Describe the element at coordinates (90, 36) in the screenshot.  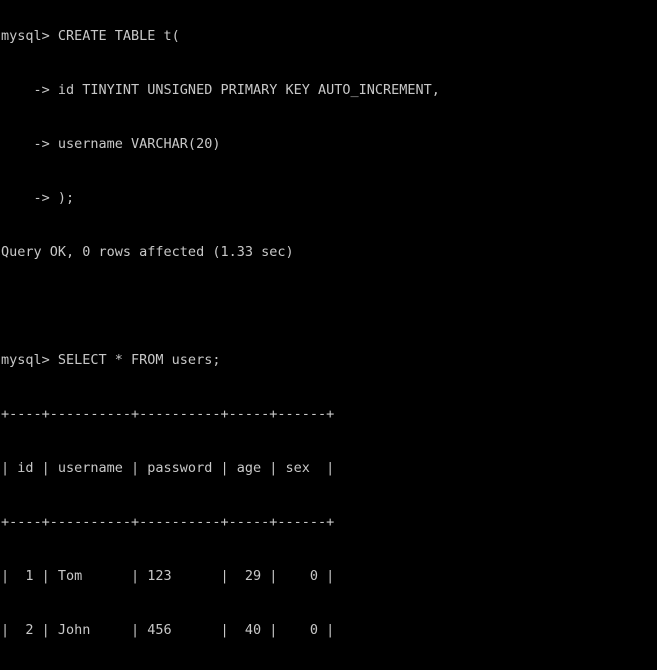
I see `terminal-line: mysql> CREATE TABLE t(` at that location.